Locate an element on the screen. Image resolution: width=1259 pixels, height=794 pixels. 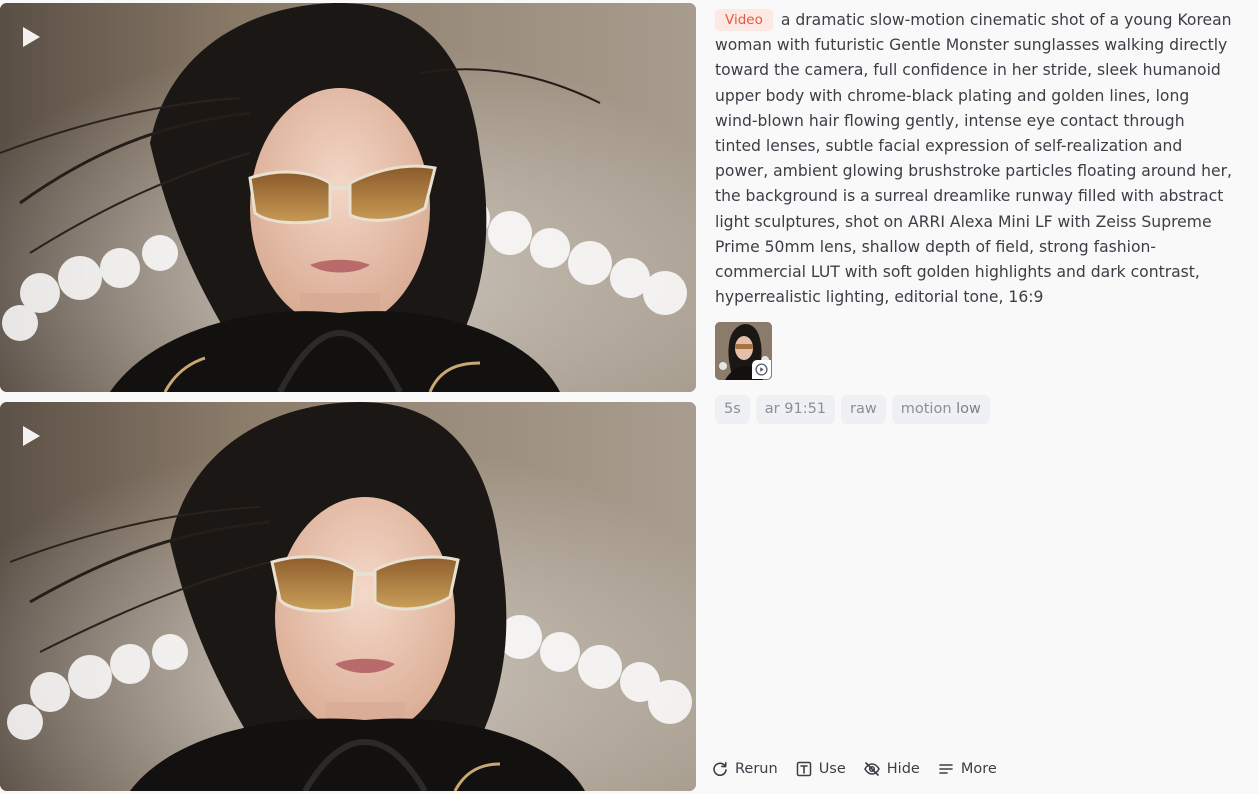
parameter-tags: 5s ar 91:51 raw motion low is located at coordinates (975, 410).